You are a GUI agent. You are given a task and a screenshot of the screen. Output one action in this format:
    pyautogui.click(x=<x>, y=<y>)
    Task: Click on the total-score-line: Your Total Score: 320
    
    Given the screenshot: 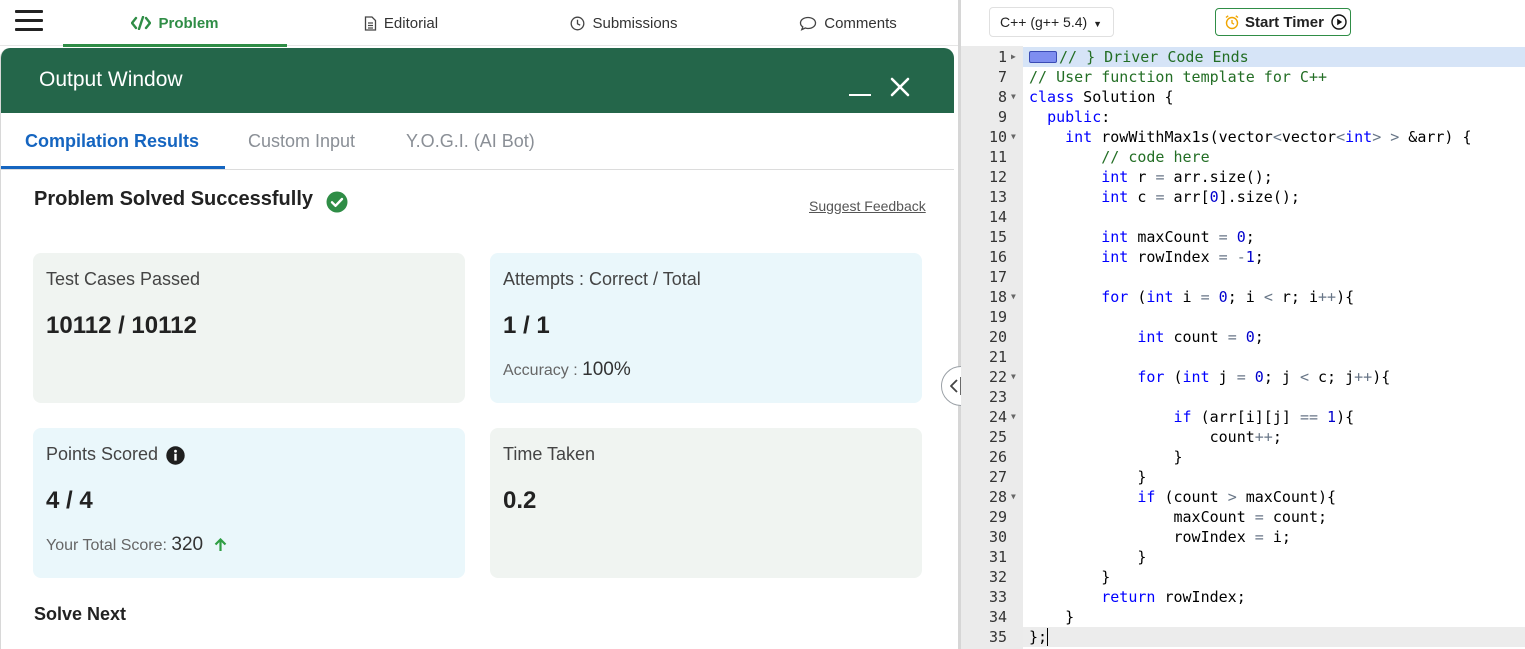 What is the action you would take?
    pyautogui.click(x=136, y=545)
    